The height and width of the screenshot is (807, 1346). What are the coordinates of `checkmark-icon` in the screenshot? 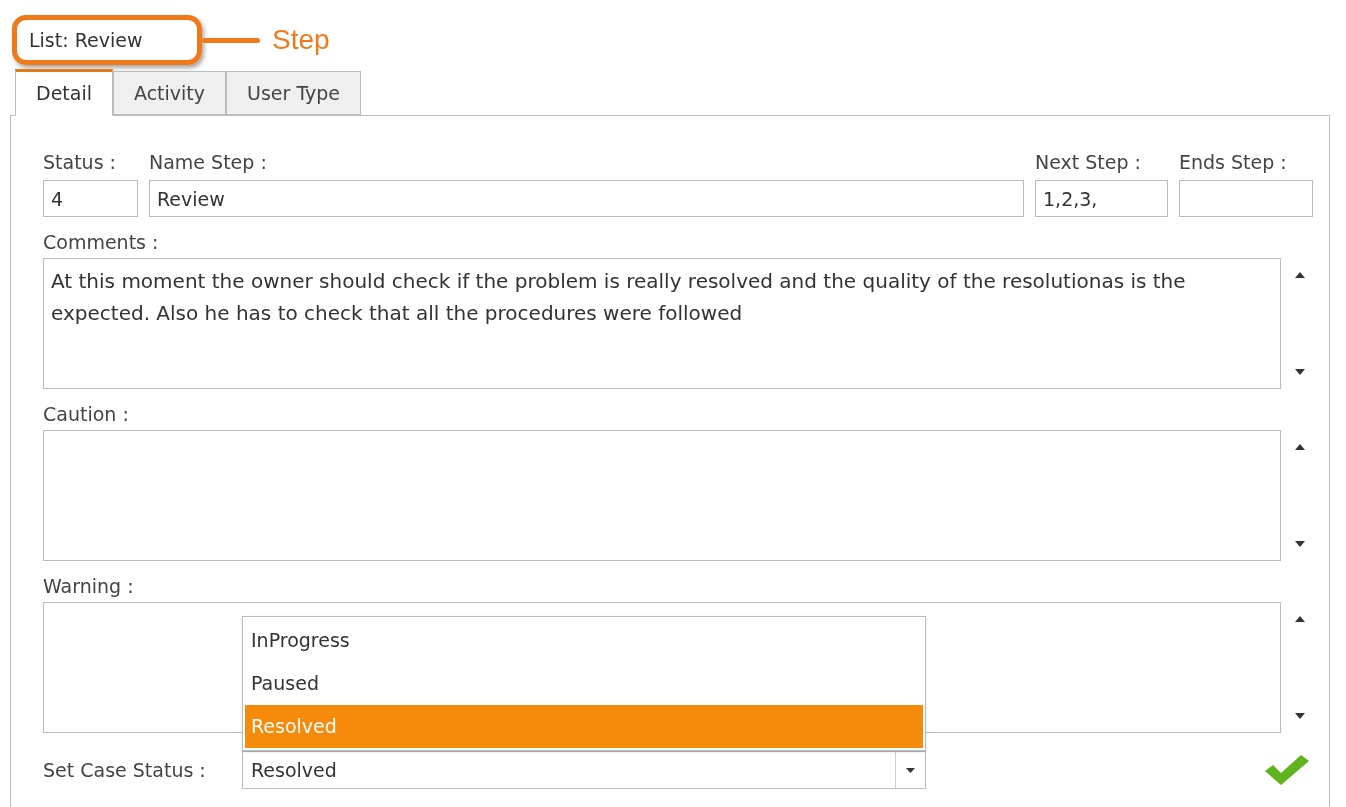 It's located at (1287, 770).